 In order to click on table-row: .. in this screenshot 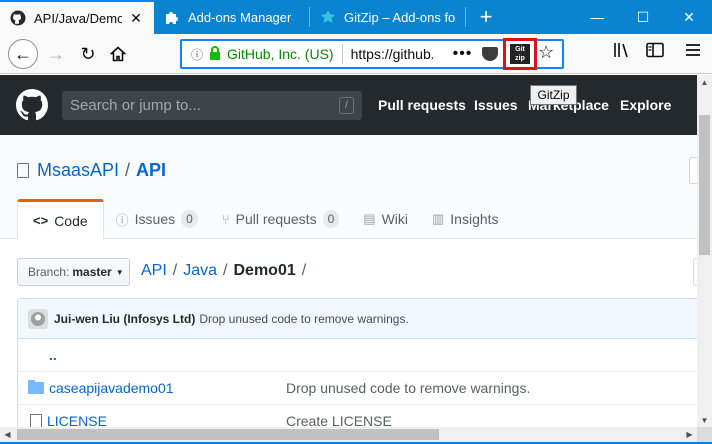, I will do `click(358, 355)`.